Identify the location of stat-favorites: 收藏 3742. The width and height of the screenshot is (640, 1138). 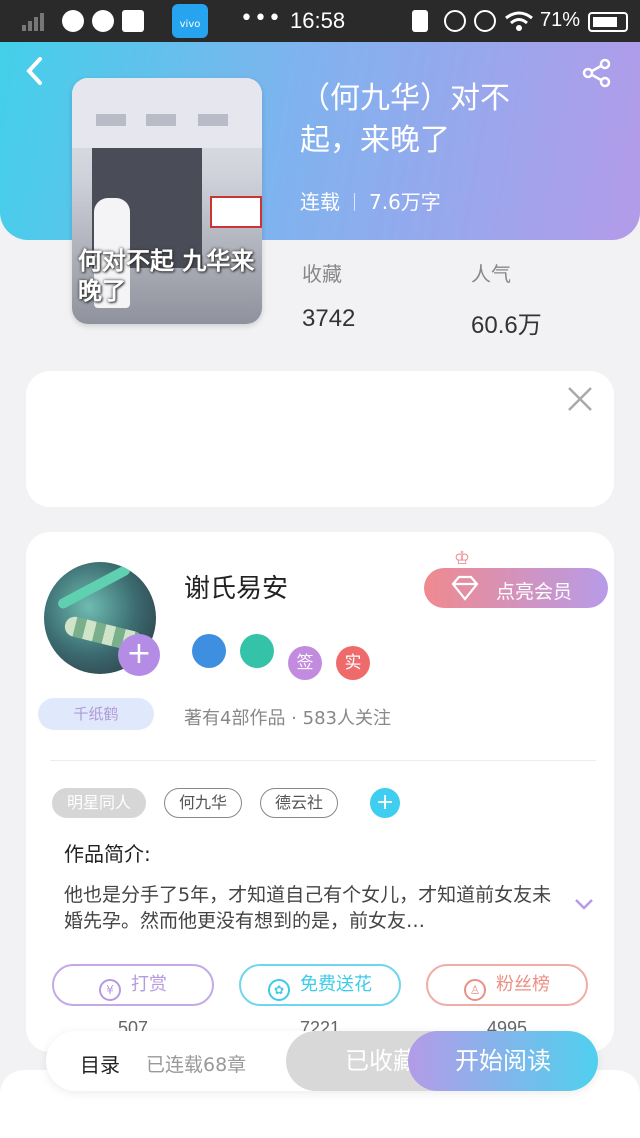
(328, 295).